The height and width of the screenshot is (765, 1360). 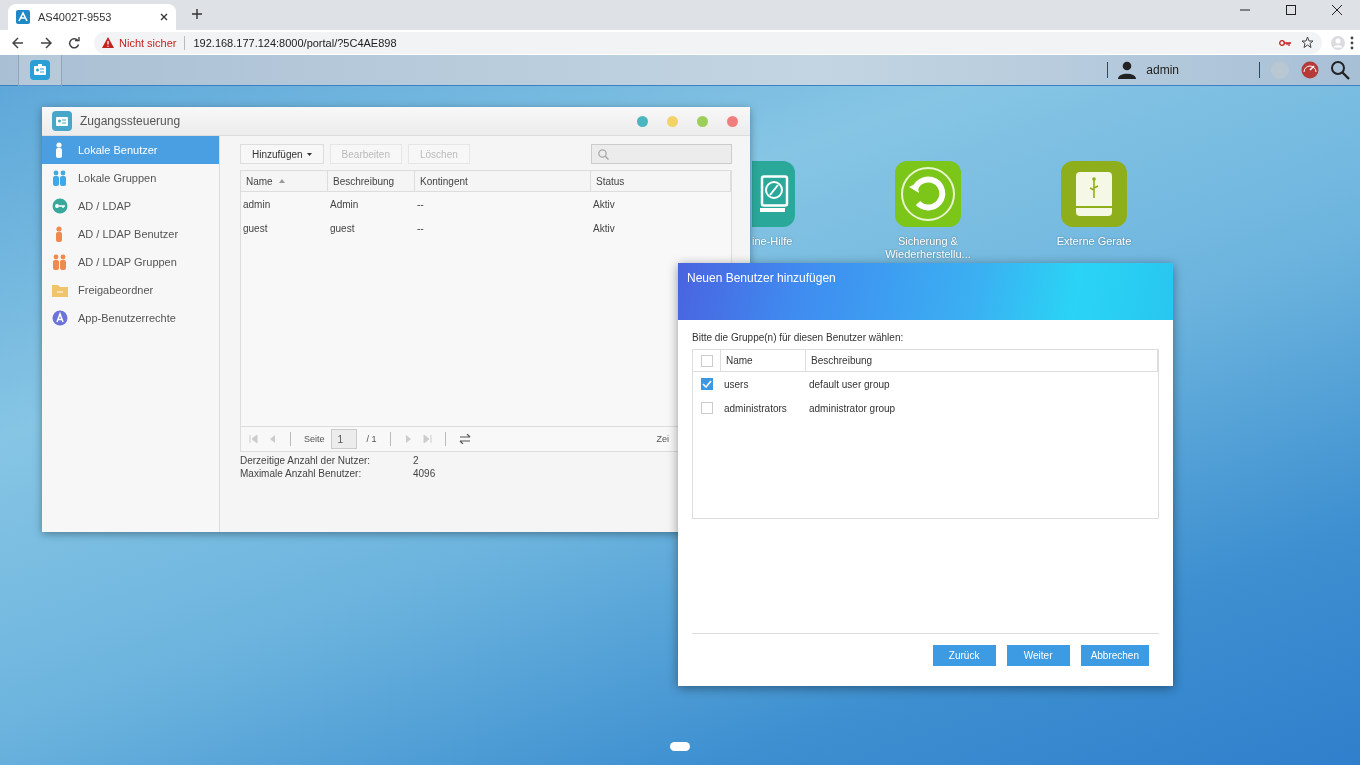 What do you see at coordinates (416, 460) in the screenshot?
I see `stat-value: 2` at bounding box center [416, 460].